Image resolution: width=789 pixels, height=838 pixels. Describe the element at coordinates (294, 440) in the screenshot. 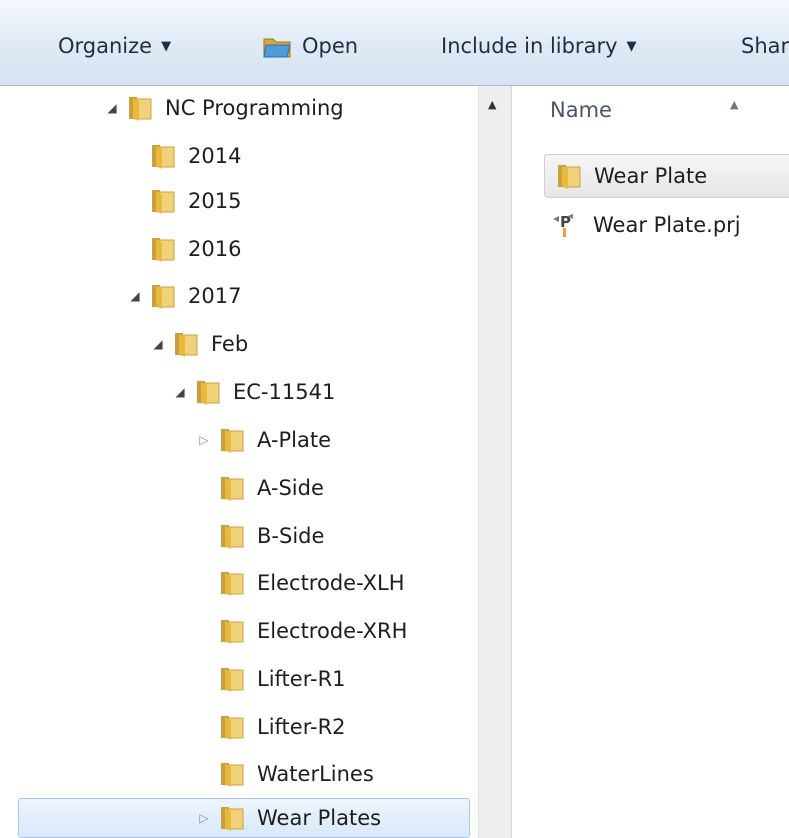

I see `tree-item-label: A-Plate` at that location.